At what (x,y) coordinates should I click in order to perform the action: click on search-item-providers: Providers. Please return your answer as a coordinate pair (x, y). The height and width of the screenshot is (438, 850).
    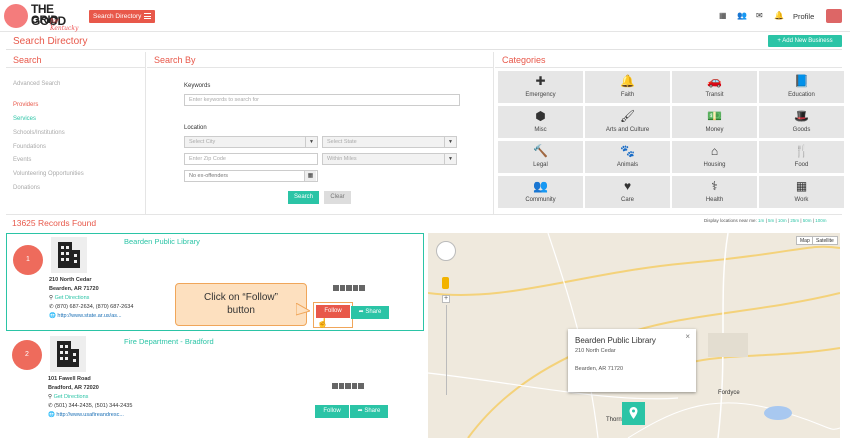
    Looking at the image, I should click on (25, 105).